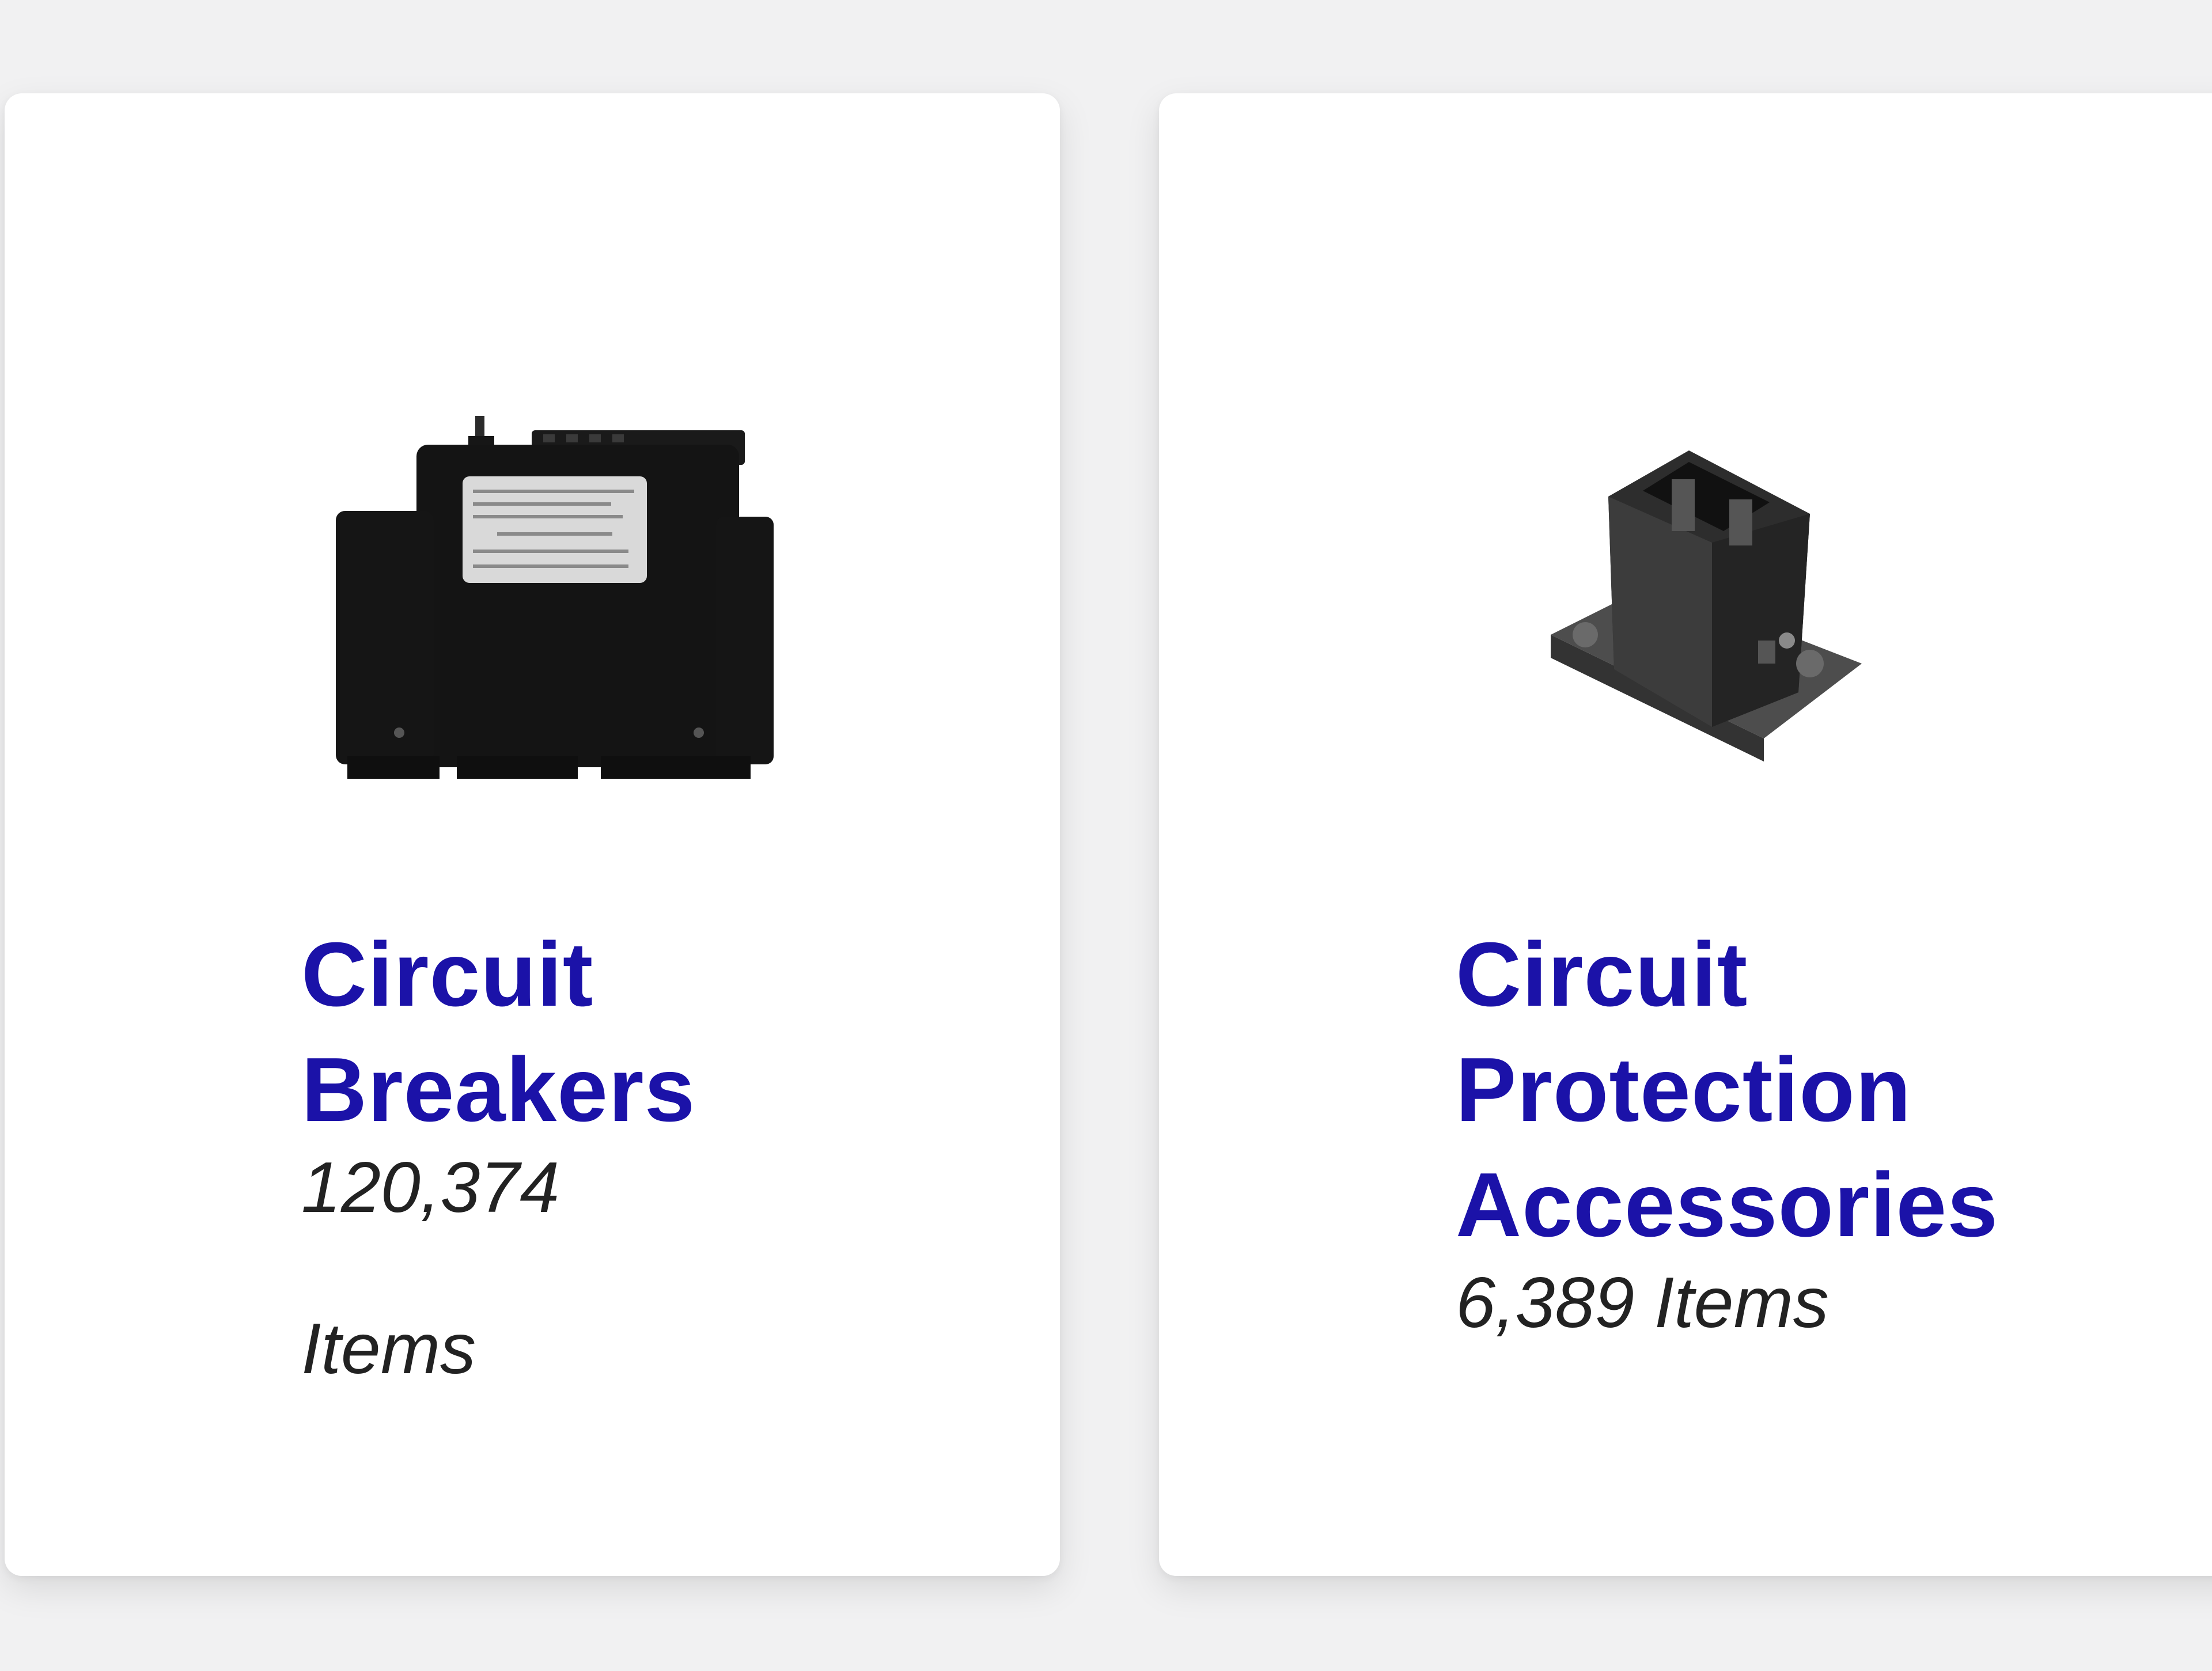 The width and height of the screenshot is (2212, 1671). I want to click on circuit-protection-accessory-image, so click(1706, 600).